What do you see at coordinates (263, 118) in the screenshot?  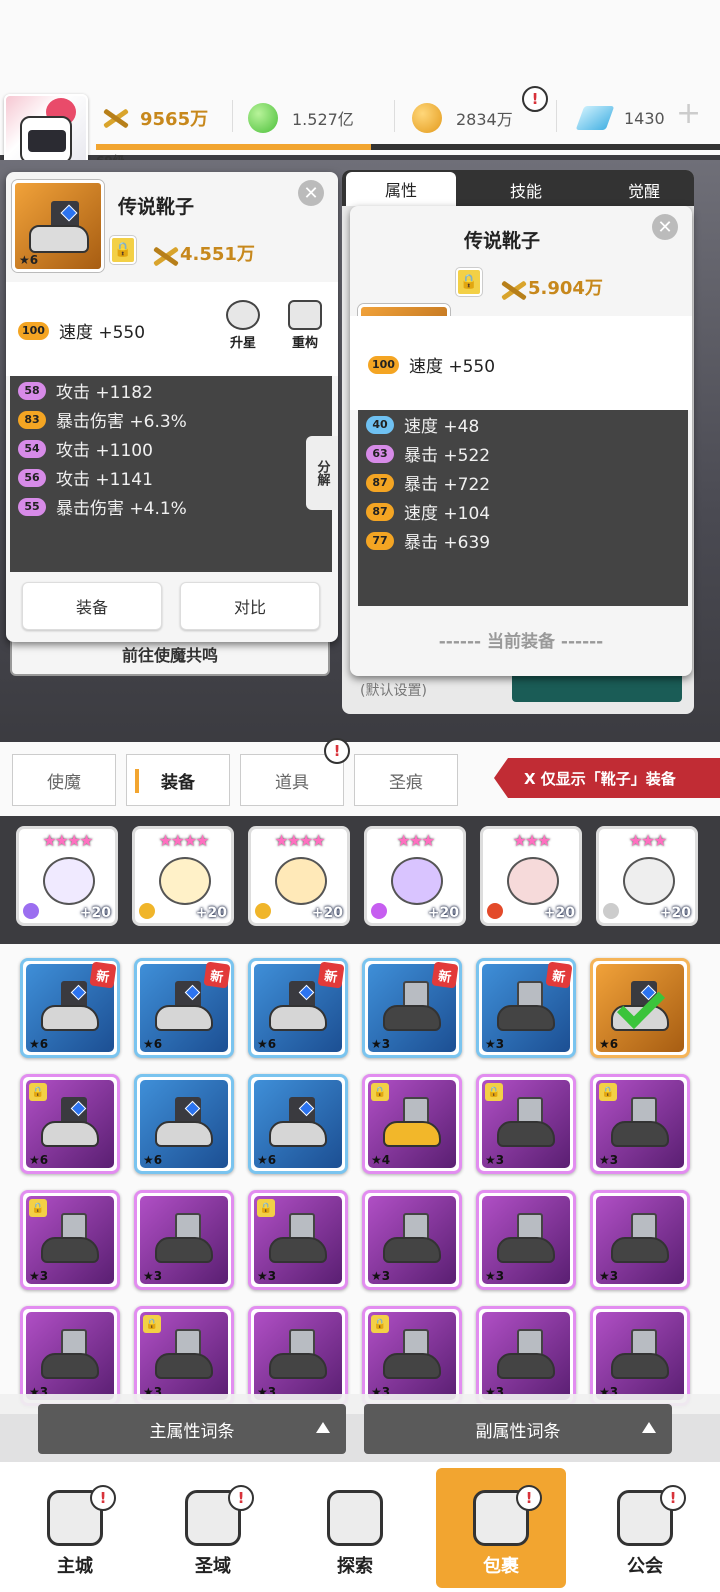 I see `green-gem-icon` at bounding box center [263, 118].